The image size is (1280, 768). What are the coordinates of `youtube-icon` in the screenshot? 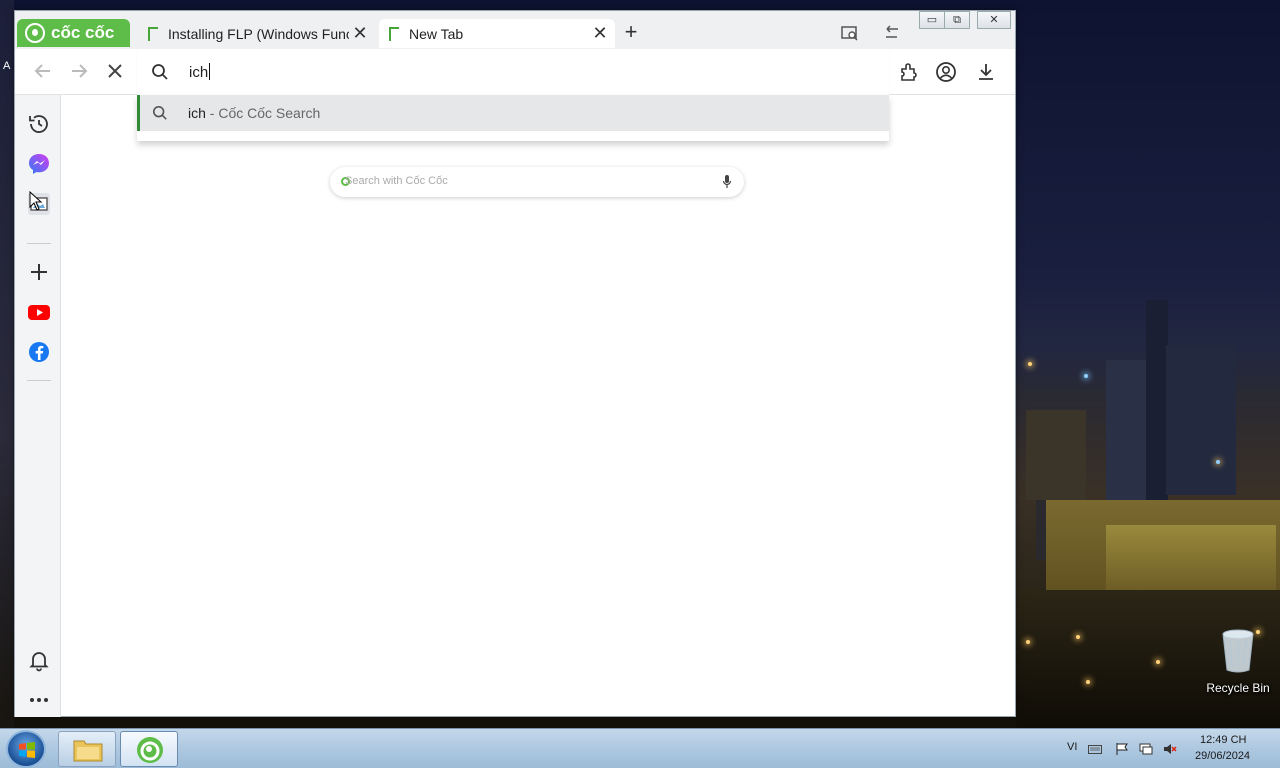 It's located at (39, 312).